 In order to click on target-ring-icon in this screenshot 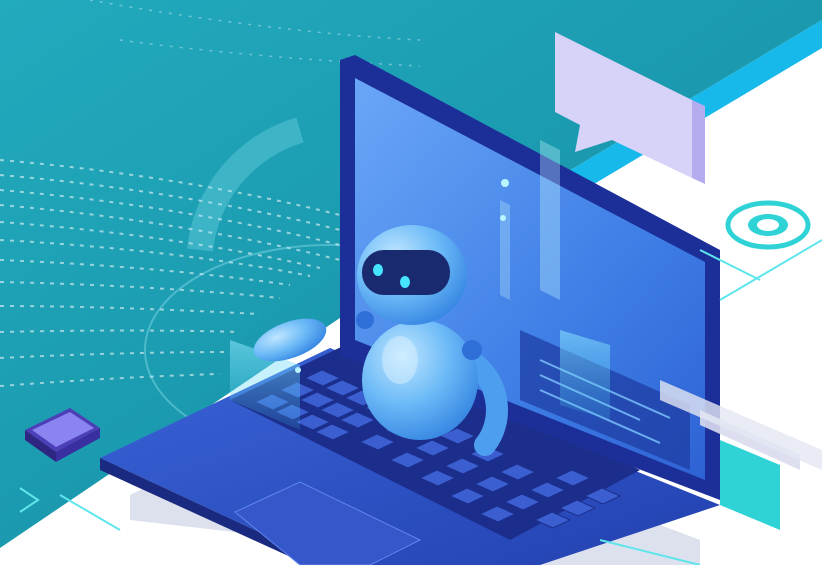, I will do `click(768, 225)`.